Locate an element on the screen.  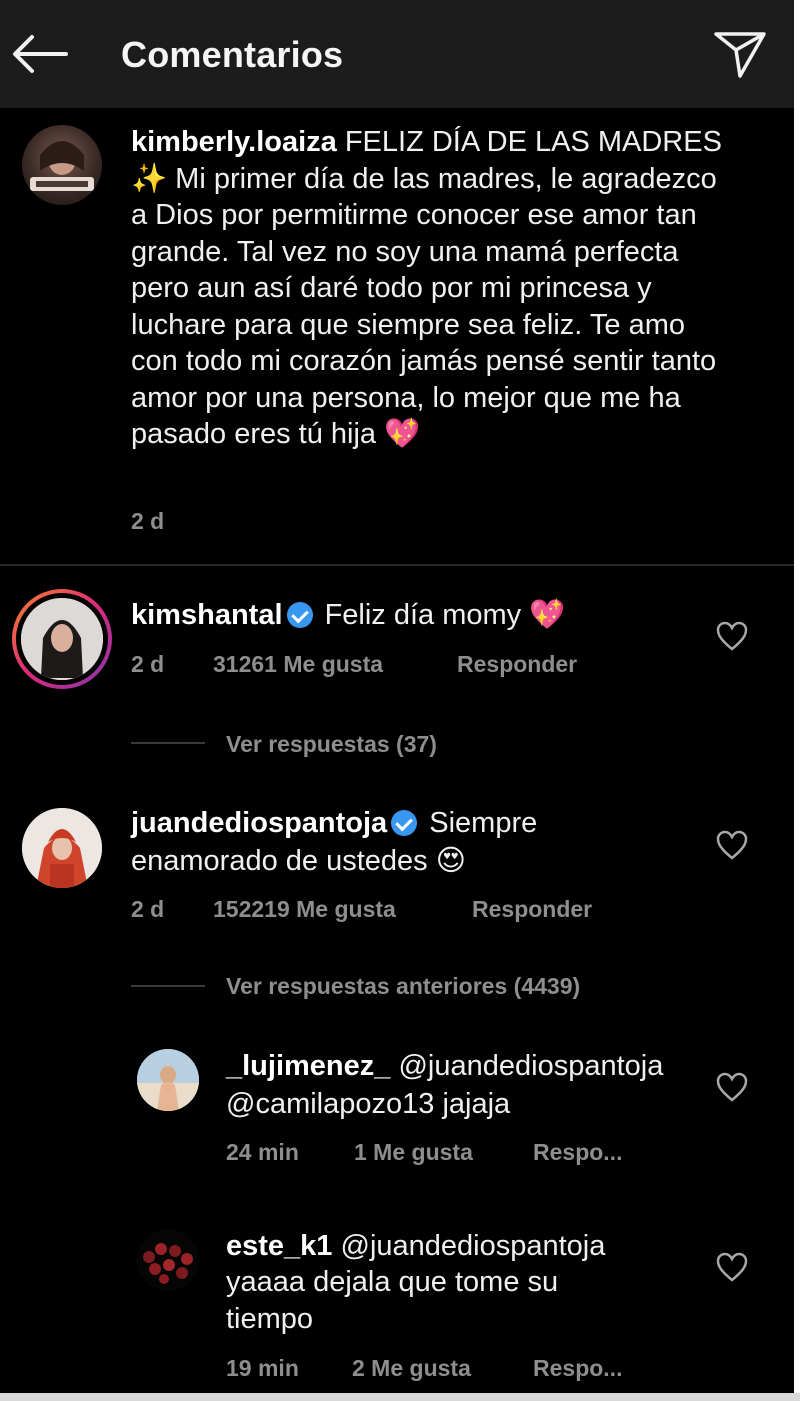
divider is located at coordinates (397, 565).